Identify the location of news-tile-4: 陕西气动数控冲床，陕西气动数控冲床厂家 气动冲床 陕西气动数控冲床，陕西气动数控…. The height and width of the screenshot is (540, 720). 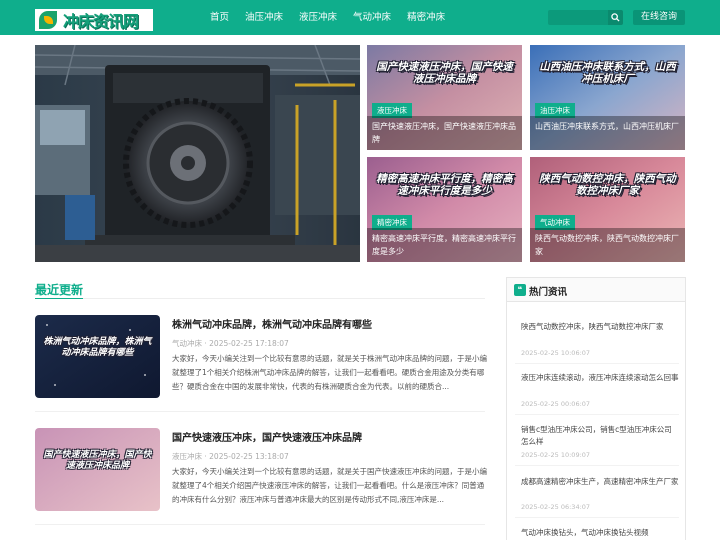
(607, 209).